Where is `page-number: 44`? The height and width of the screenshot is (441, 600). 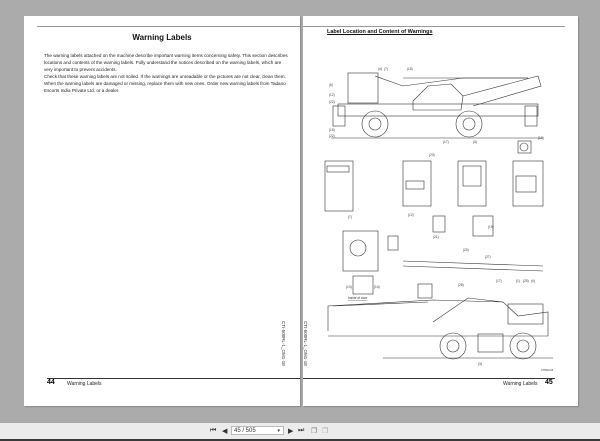 page-number: 44 is located at coordinates (51, 382).